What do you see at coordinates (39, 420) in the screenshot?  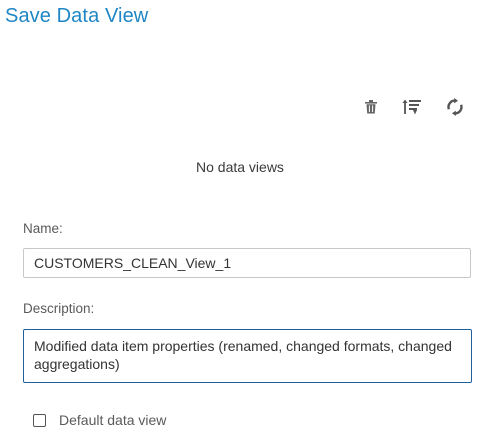 I see `default-data-view-checkbox` at bounding box center [39, 420].